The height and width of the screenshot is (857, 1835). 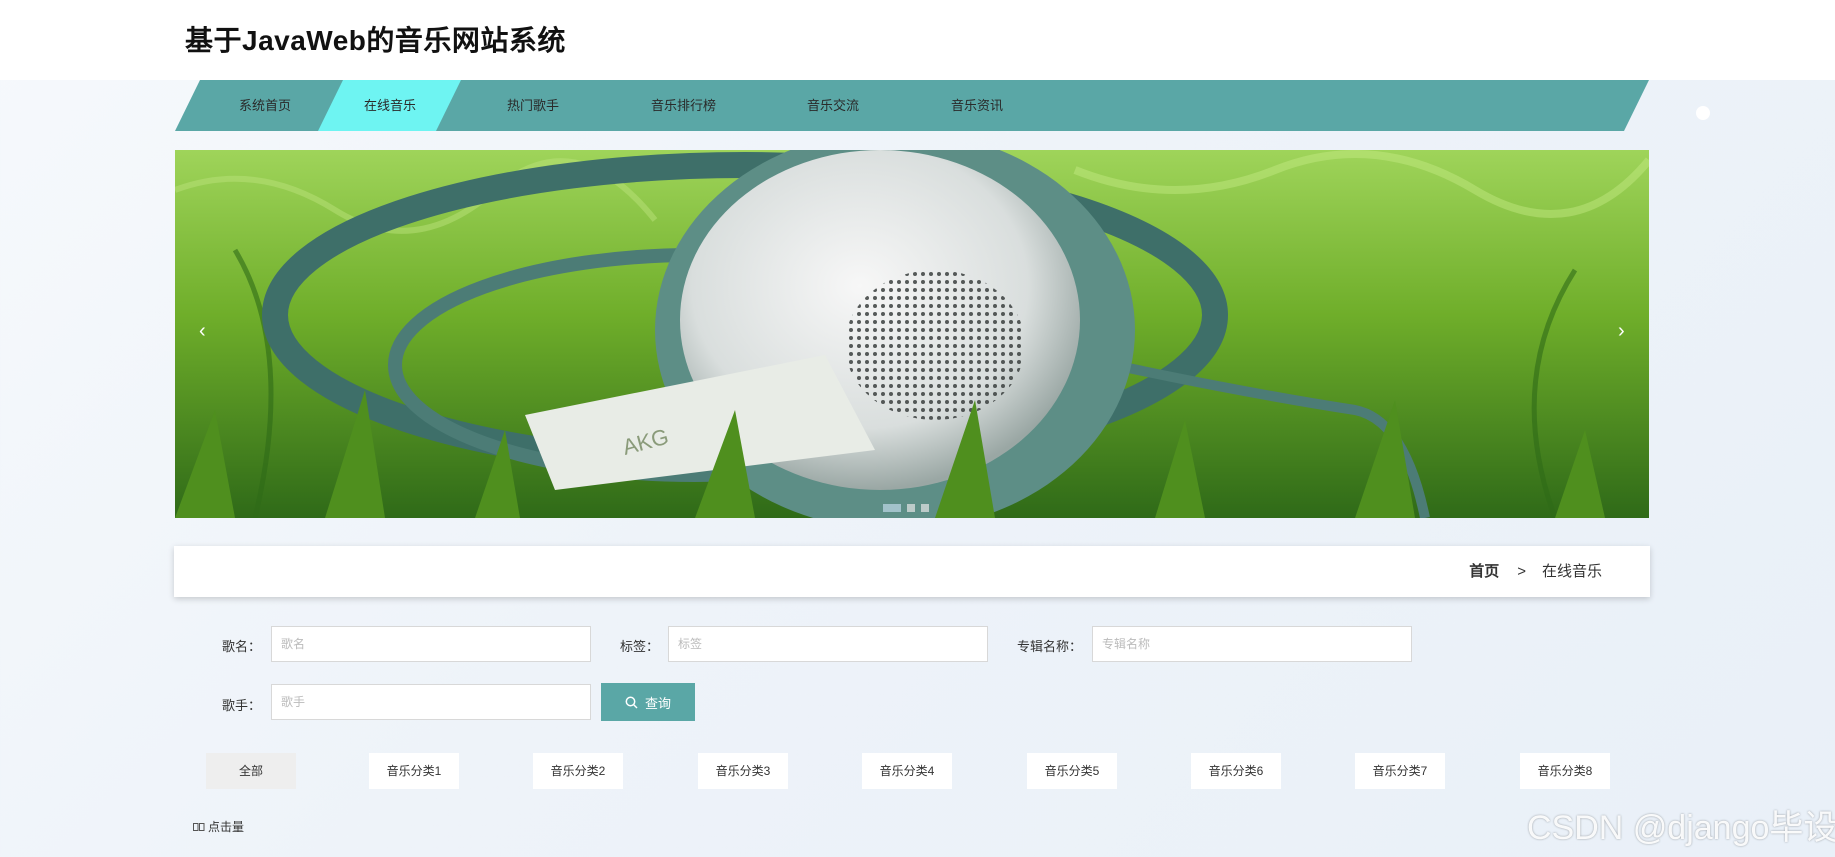 What do you see at coordinates (1072, 771) in the screenshot?
I see `category-5: 音乐分类5` at bounding box center [1072, 771].